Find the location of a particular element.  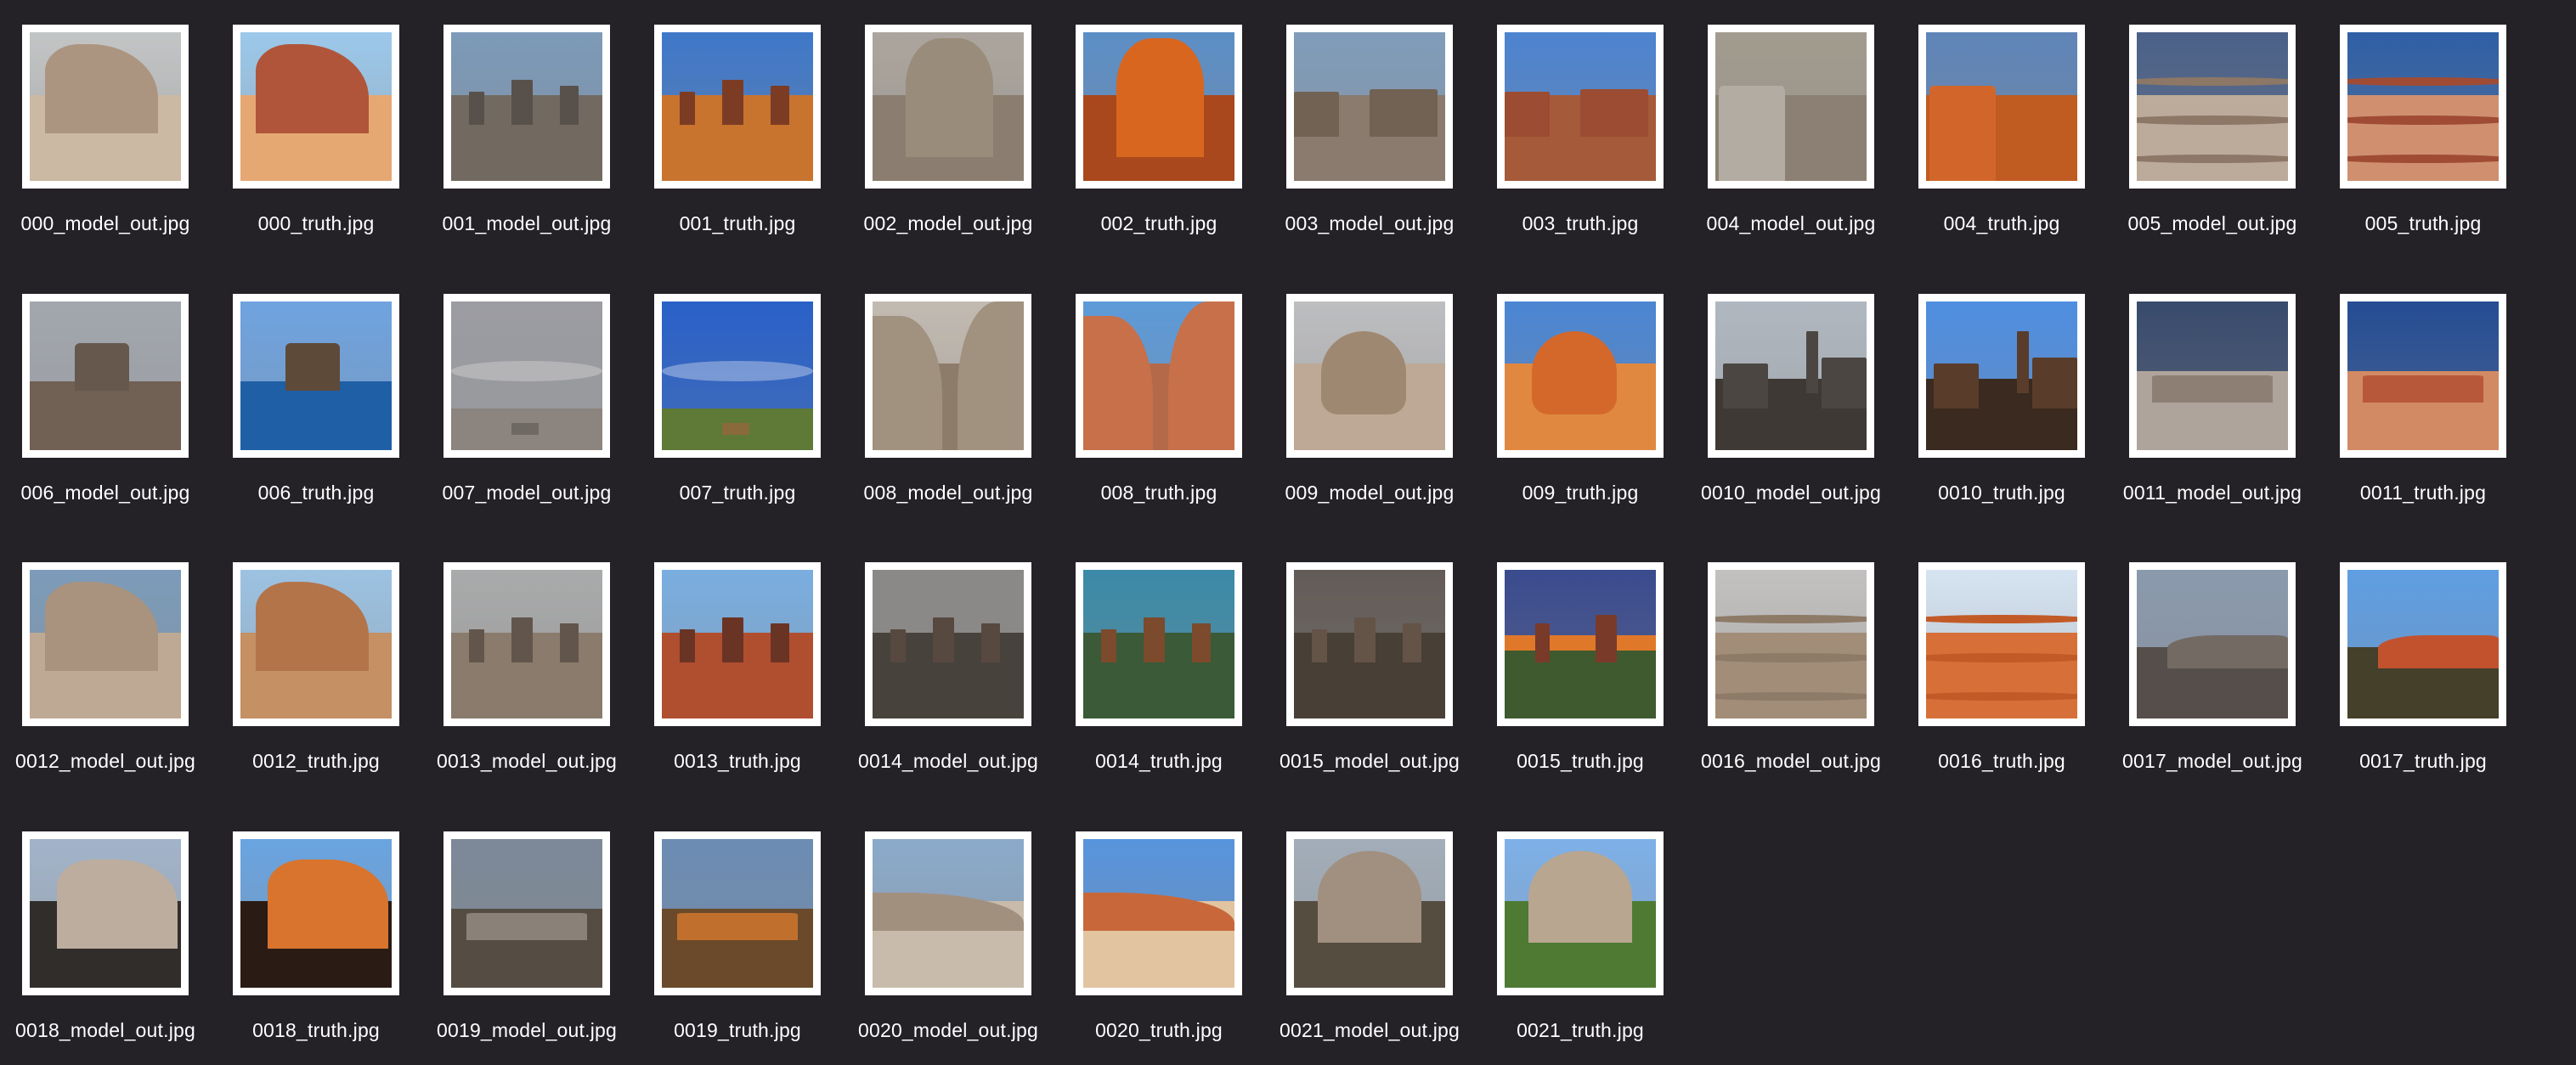

file-item: 0016_model_out.jpg is located at coordinates (1791, 656).